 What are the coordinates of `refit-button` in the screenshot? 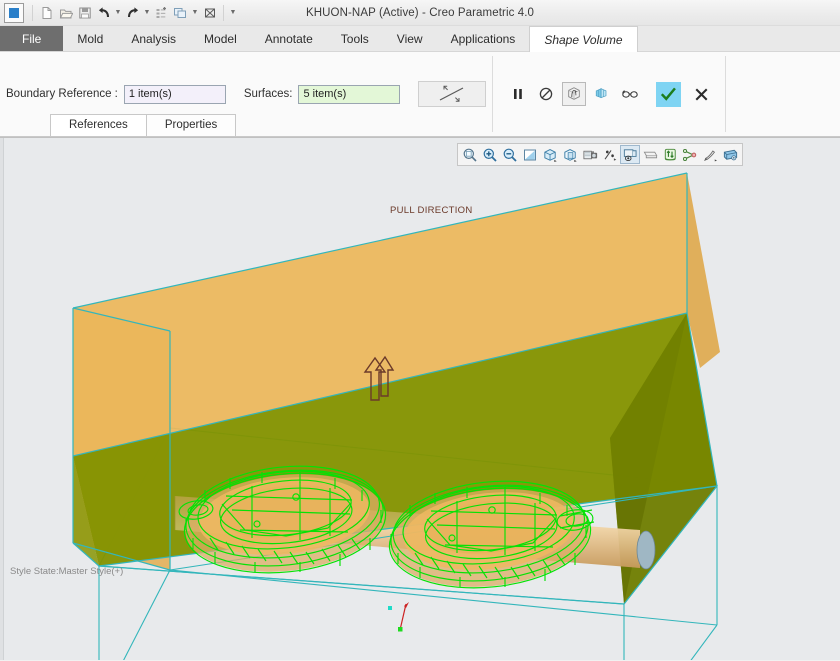 It's located at (470, 154).